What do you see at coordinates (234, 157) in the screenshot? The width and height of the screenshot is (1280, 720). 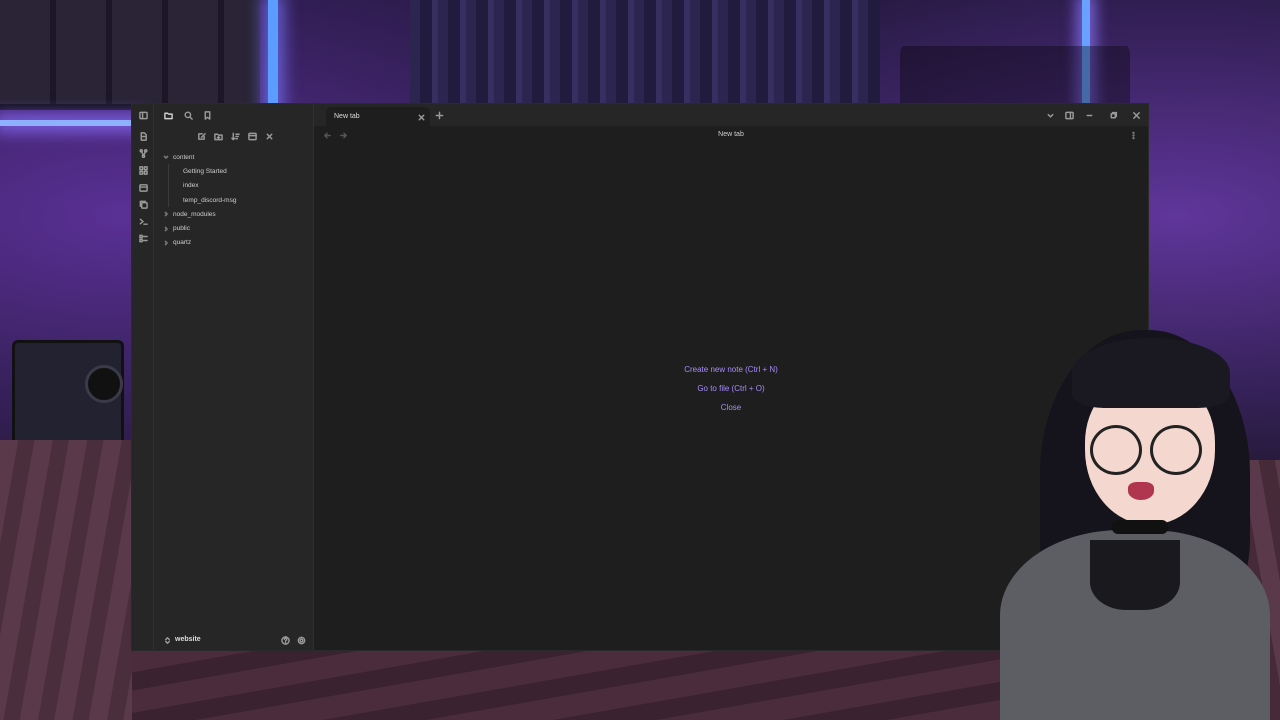 I see `folder-content: content` at bounding box center [234, 157].